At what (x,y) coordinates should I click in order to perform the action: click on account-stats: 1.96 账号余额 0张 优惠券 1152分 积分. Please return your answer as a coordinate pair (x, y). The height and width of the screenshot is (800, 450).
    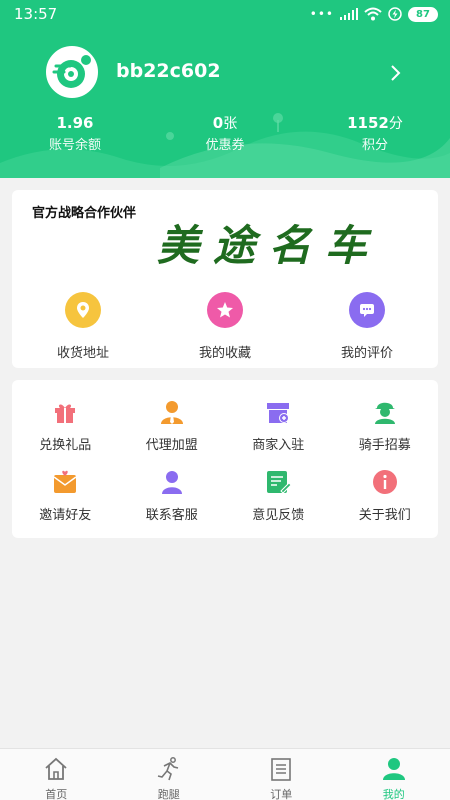
    Looking at the image, I should click on (225, 136).